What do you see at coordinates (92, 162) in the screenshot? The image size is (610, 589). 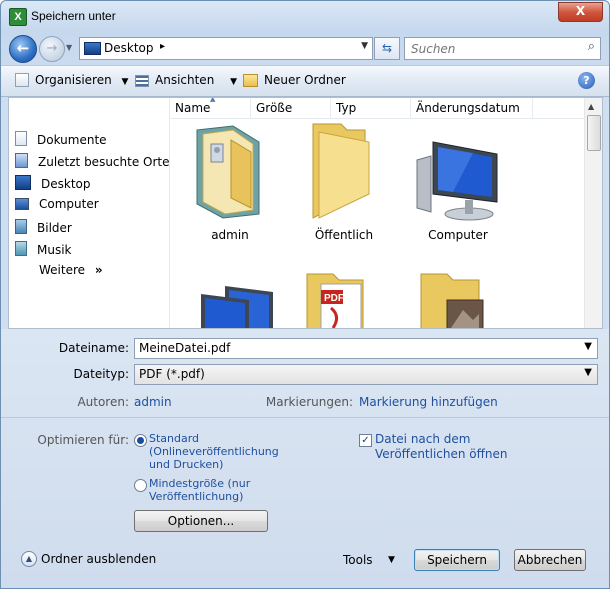 I see `sidebar-item-recent-places: Zuletzt besuchte Orte` at bounding box center [92, 162].